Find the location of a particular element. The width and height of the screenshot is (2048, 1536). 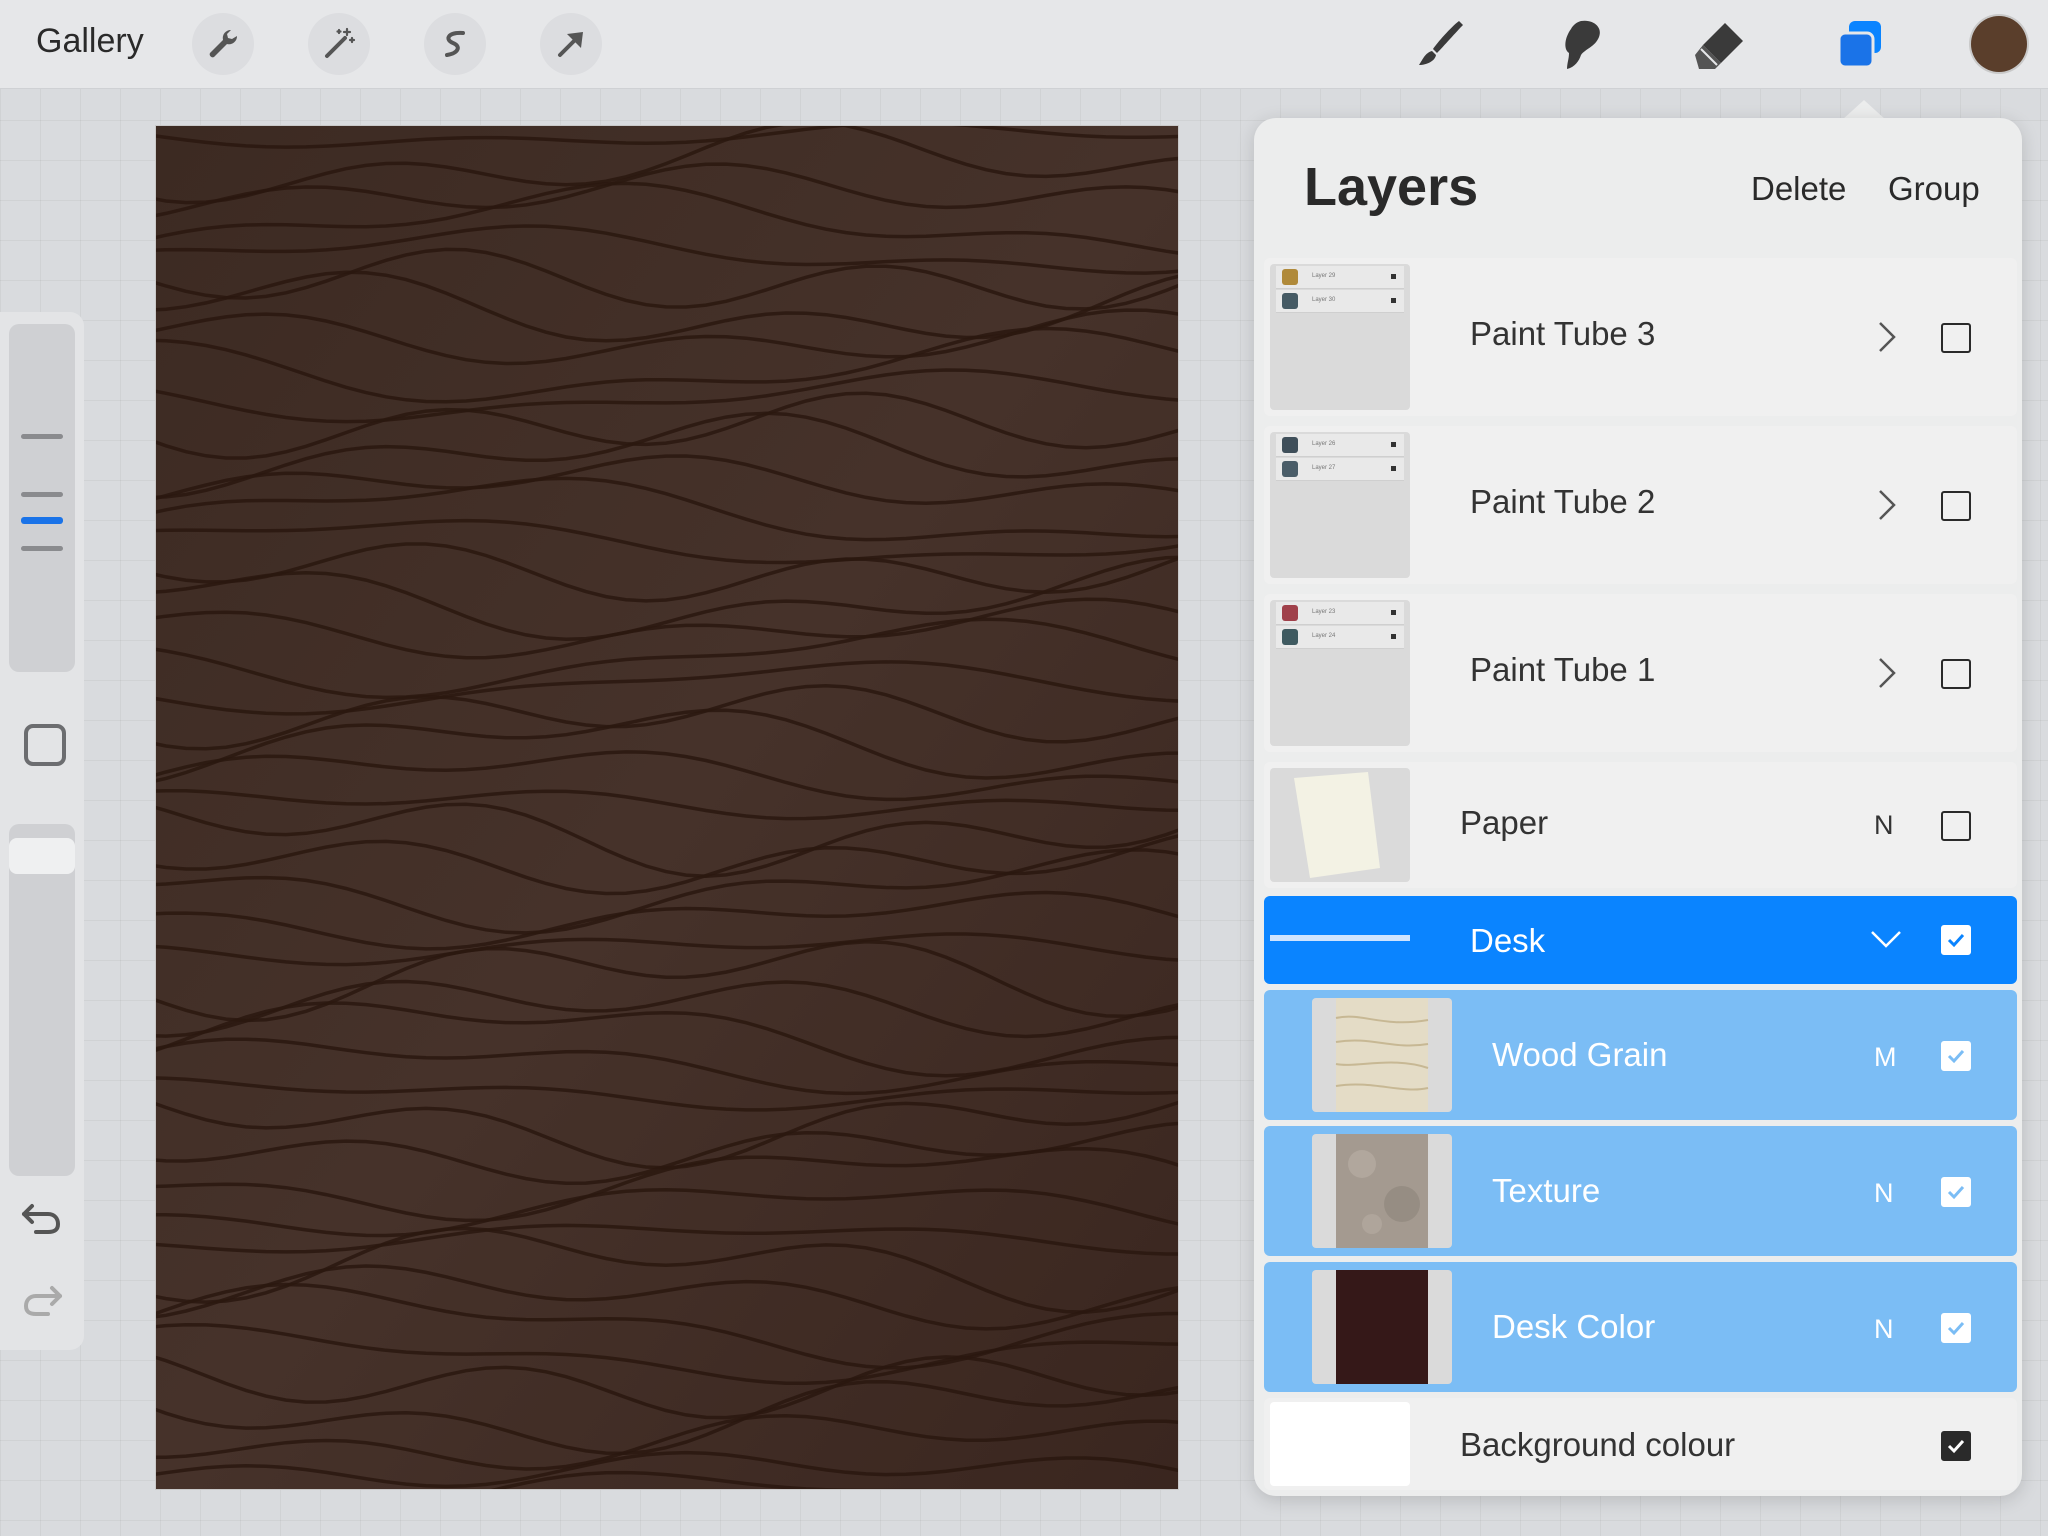

smudge-icon is located at coordinates (1580, 44).